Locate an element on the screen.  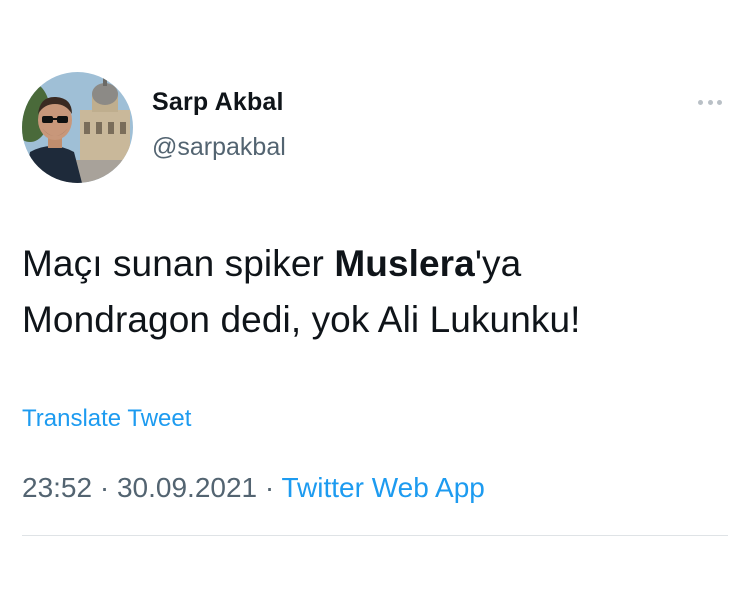
avatar-photo is located at coordinates (77, 127).